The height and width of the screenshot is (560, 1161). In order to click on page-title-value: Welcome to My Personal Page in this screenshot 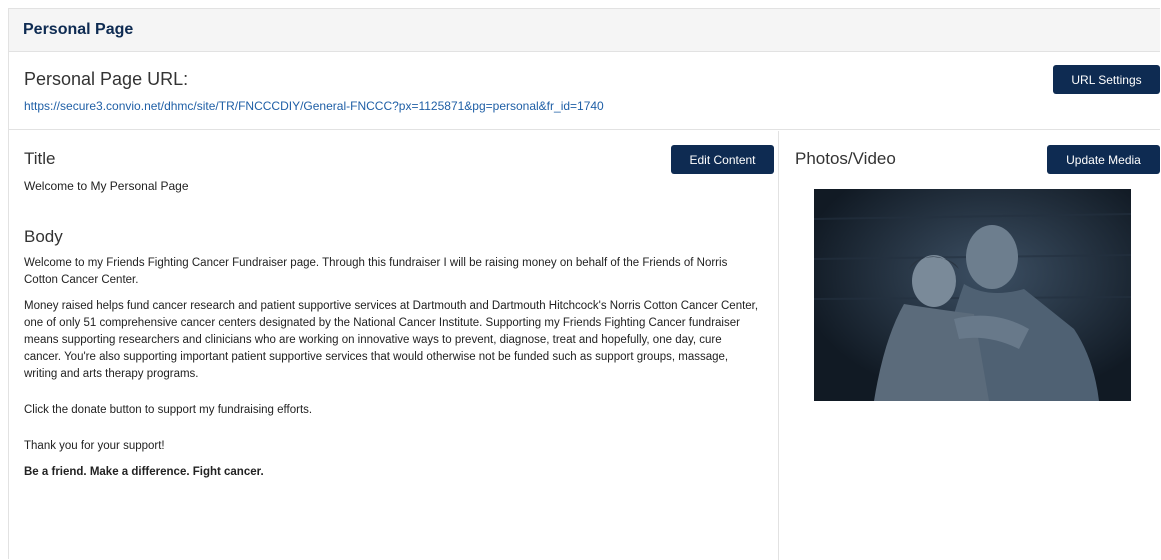, I will do `click(106, 186)`.